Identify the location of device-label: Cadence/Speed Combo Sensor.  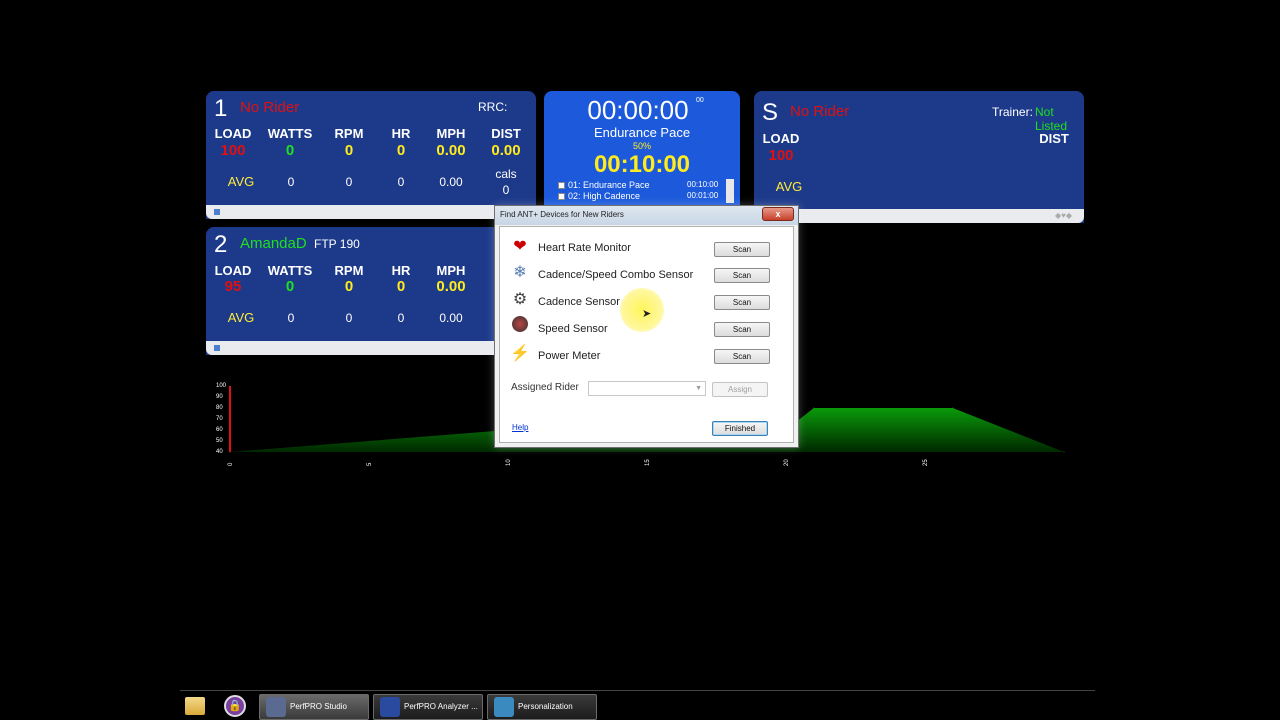
(616, 275).